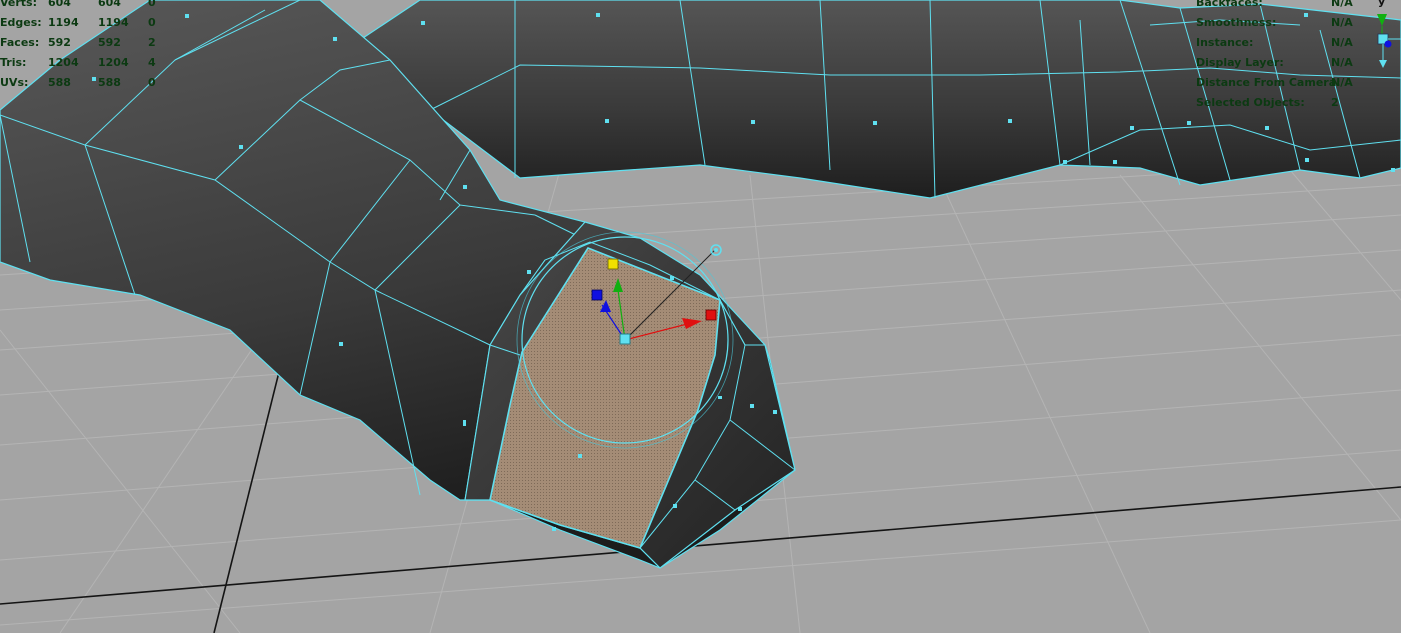 This screenshot has width=1401, height=633. I want to click on z-scale-handle, so click(597, 295).